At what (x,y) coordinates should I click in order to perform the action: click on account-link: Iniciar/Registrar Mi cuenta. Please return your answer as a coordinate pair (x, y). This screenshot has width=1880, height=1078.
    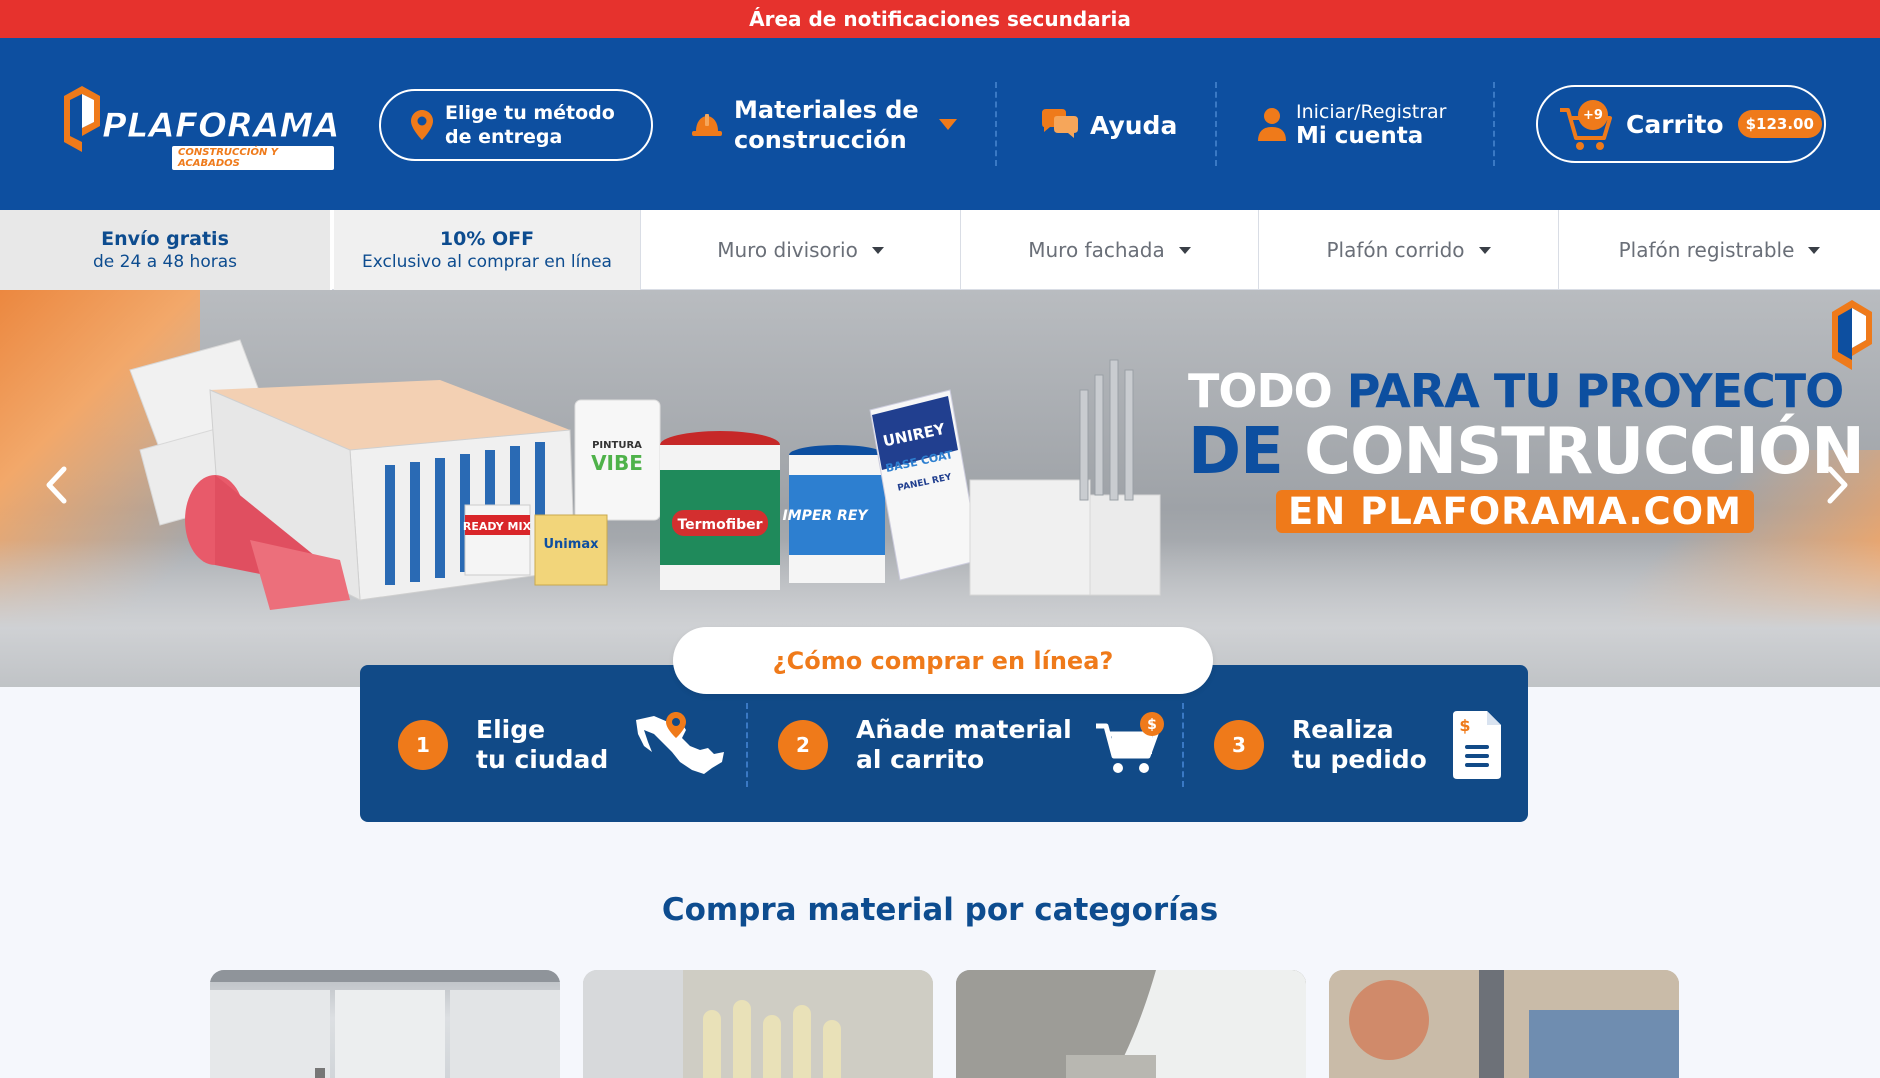
    Looking at the image, I should click on (1352, 124).